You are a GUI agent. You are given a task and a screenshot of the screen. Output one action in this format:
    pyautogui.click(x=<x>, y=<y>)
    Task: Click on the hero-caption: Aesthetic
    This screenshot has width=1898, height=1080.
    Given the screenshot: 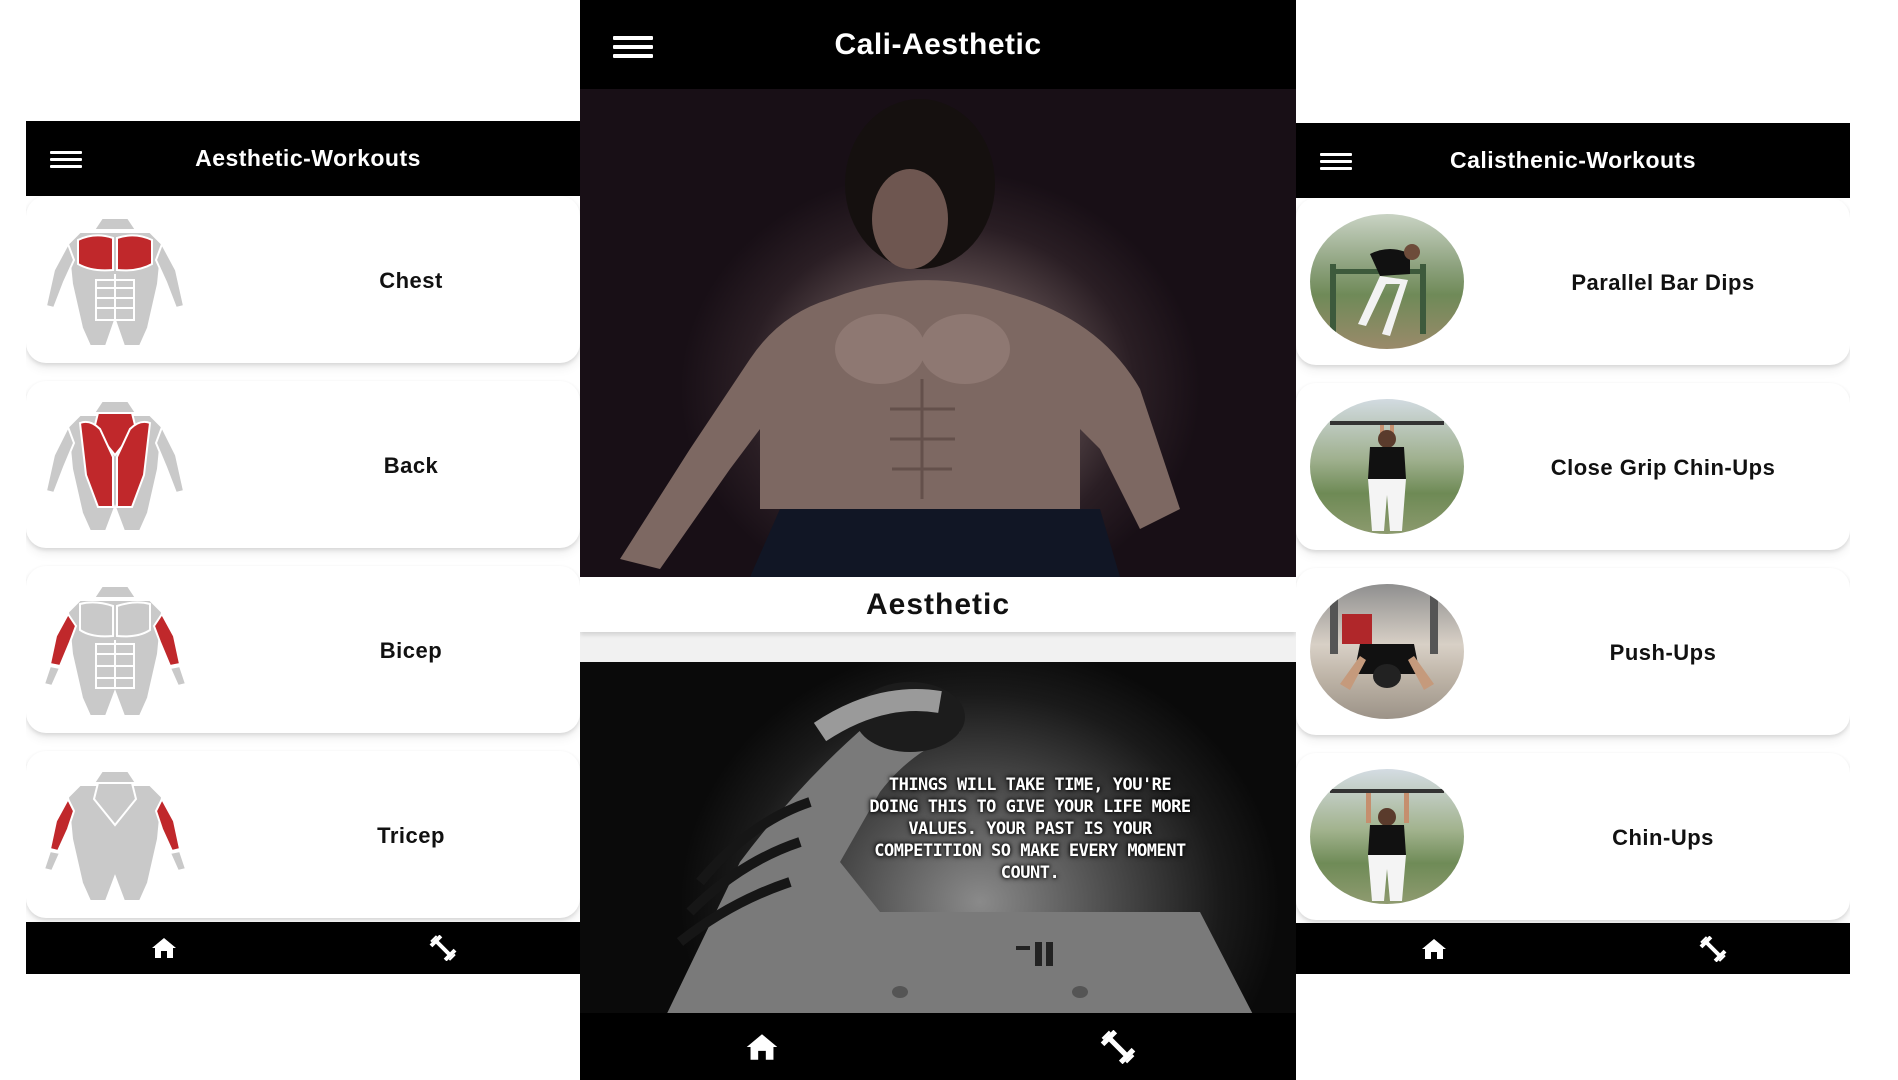 What is the action you would take?
    pyautogui.click(x=938, y=604)
    